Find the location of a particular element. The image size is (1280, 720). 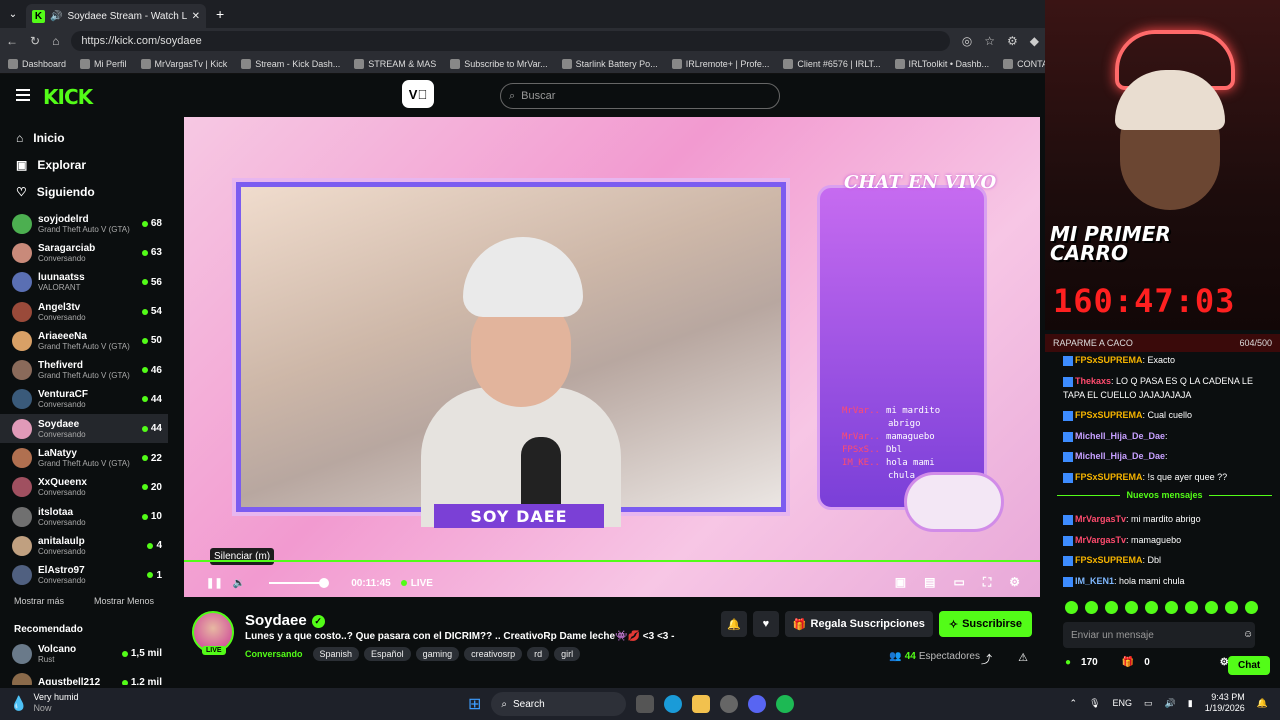

stream-tag: gaming is located at coordinates (437, 654).